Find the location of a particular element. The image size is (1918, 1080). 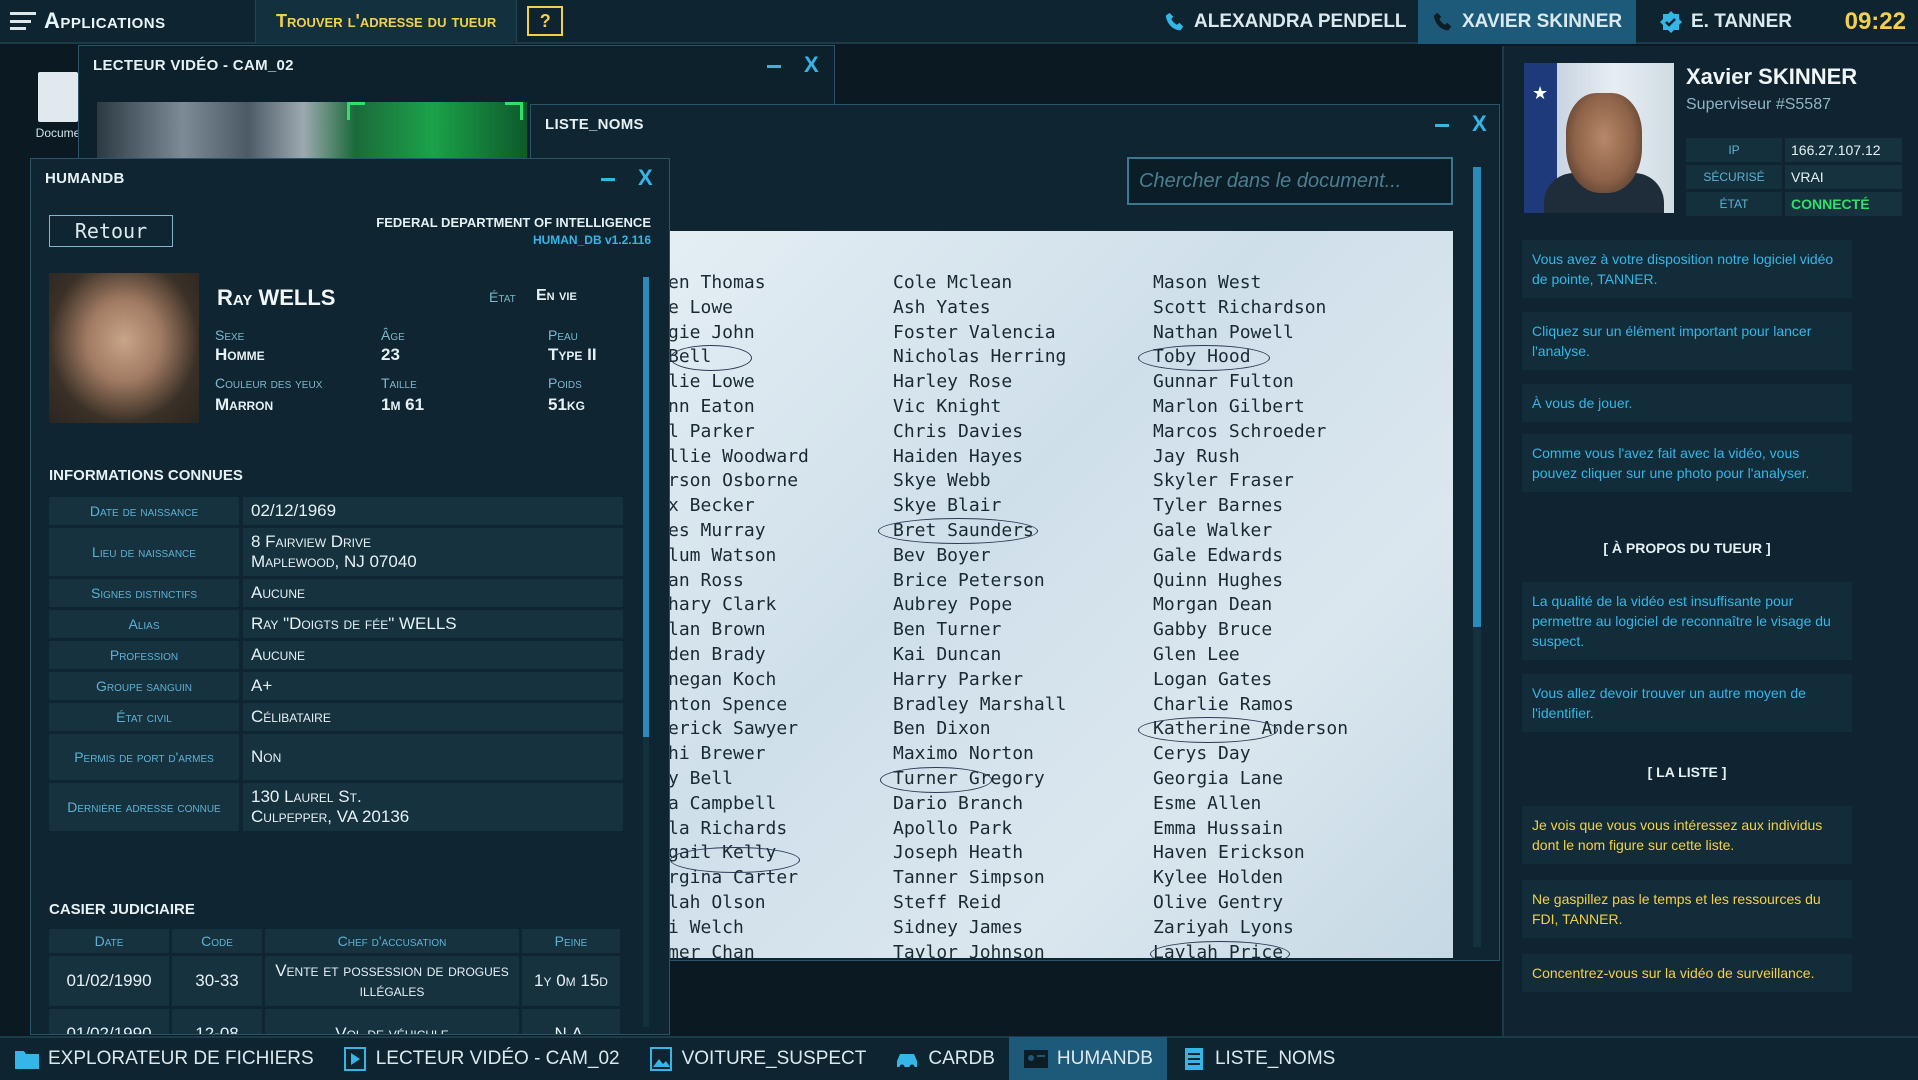

height-value: 1m 61 is located at coordinates (403, 404).